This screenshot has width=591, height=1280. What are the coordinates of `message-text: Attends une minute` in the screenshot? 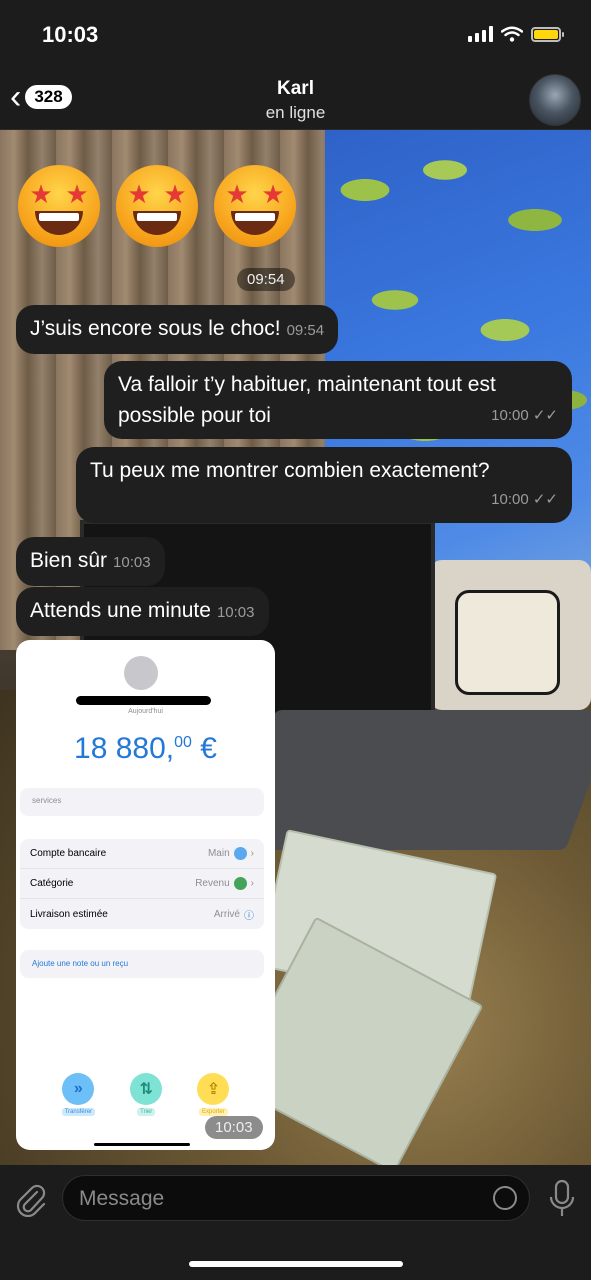 It's located at (120, 610).